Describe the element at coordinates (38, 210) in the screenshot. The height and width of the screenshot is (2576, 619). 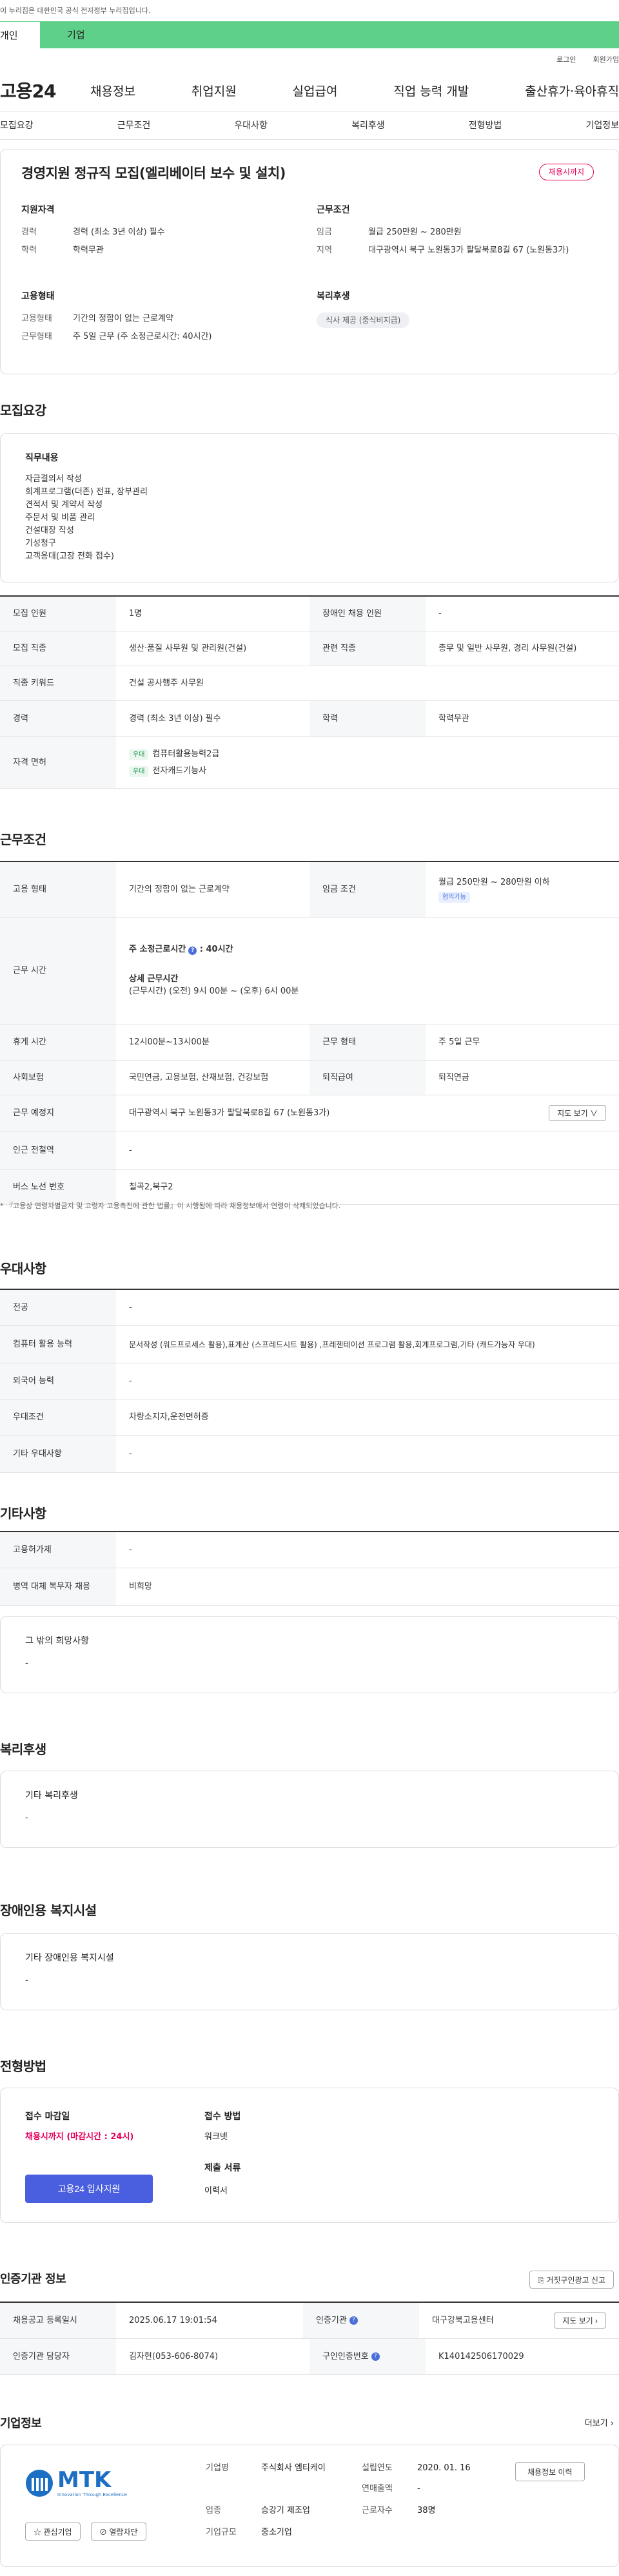
I see `qual-title: 지원자격` at that location.